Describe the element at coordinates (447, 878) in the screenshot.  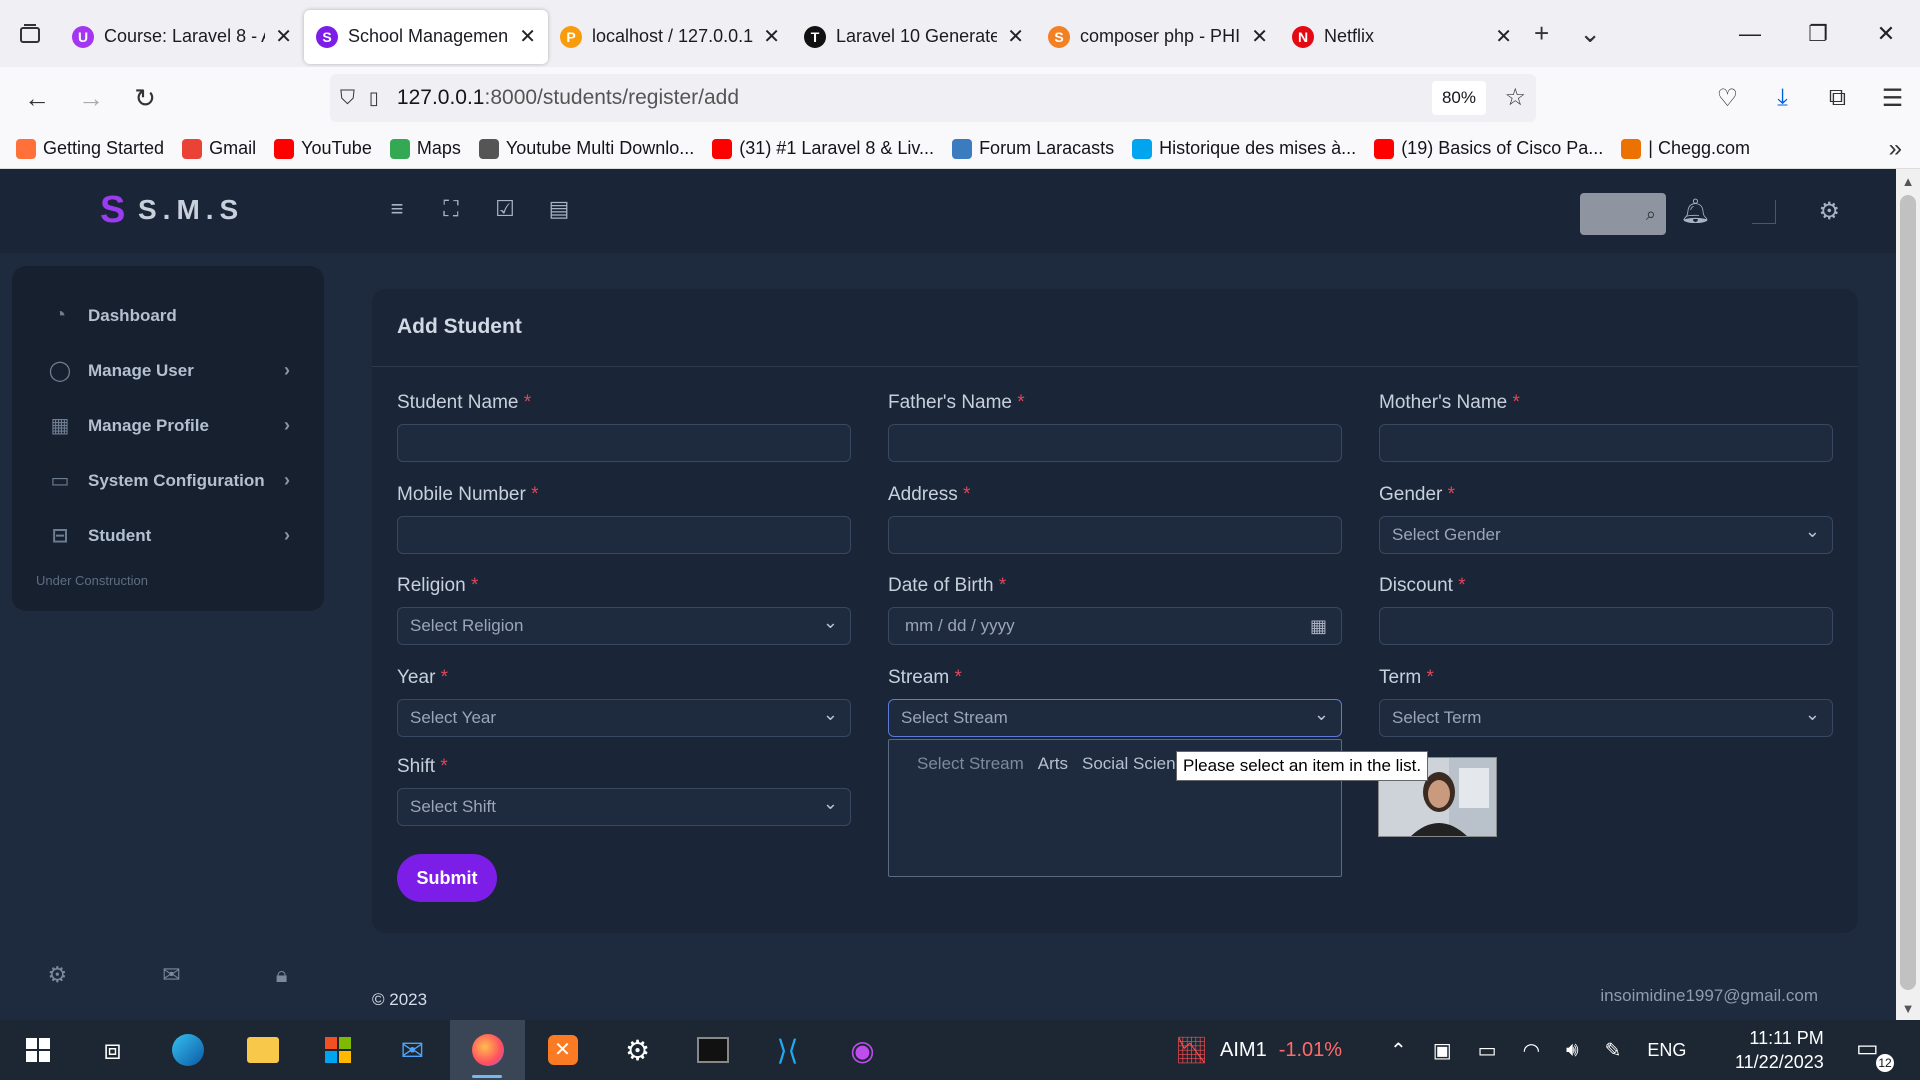
I see `submit-button: Submit` at that location.